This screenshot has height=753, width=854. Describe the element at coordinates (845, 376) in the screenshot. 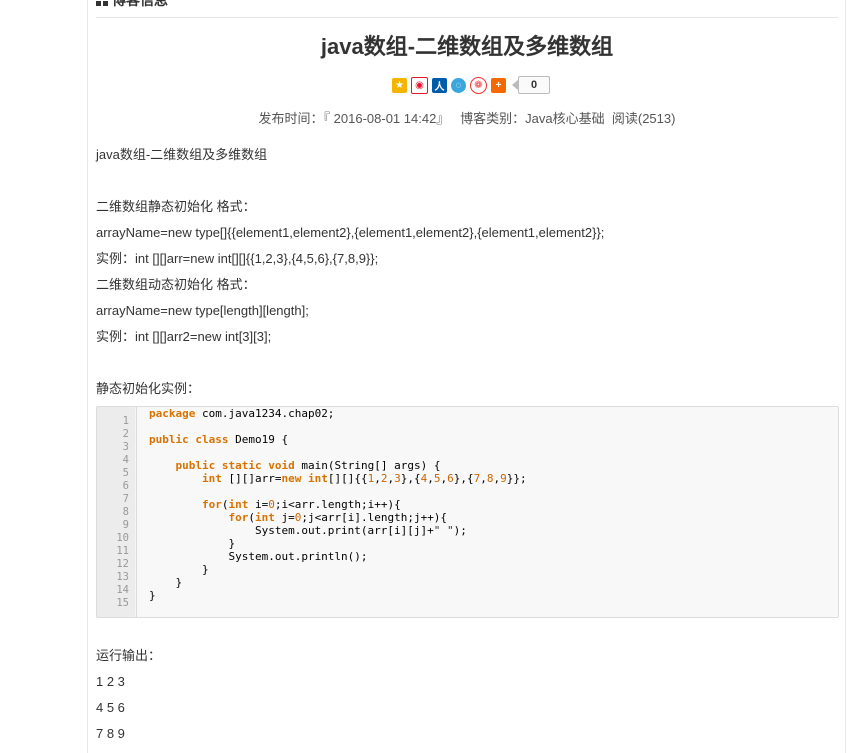

I see `page-border-right` at that location.